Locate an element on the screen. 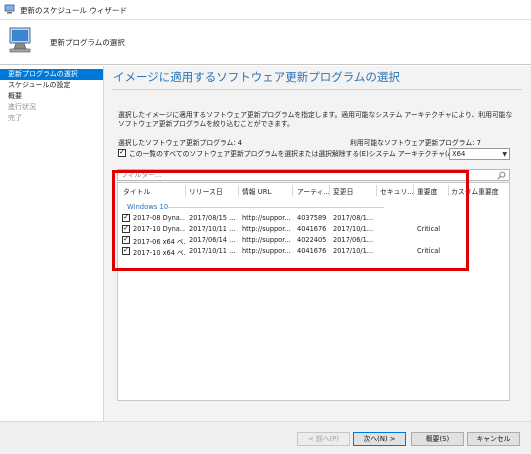 The image size is (531, 454). nav-step-schedule: スケジュールの設定 is located at coordinates (51, 85).